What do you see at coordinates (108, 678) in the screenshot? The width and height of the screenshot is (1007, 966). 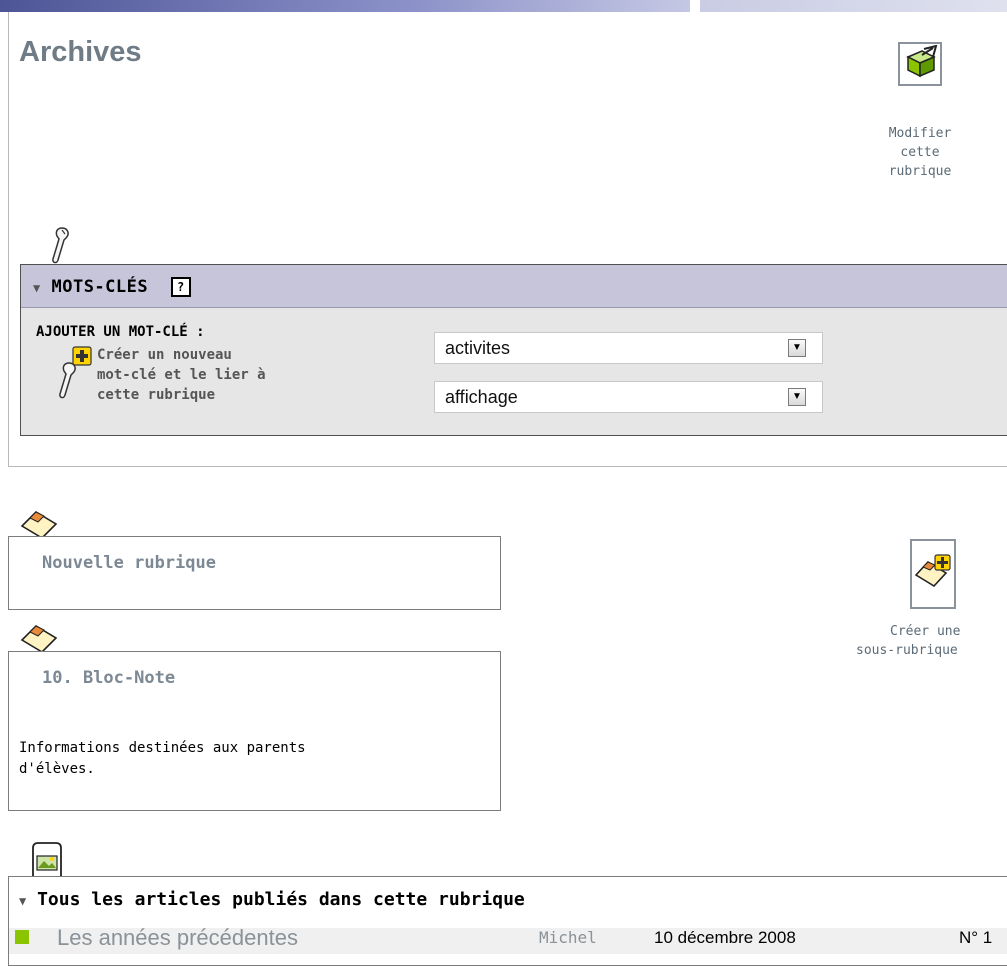 I see `subsection-title: 10. Bloc-Note` at bounding box center [108, 678].